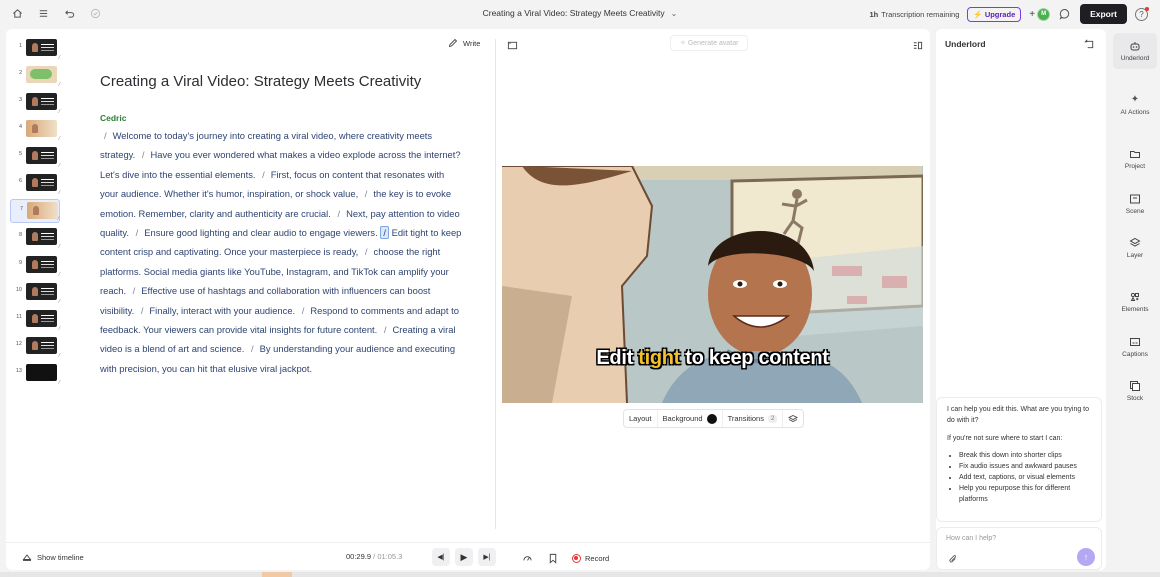 The height and width of the screenshot is (577, 1160). I want to click on show-timeline-button: Show timeline, so click(53, 557).